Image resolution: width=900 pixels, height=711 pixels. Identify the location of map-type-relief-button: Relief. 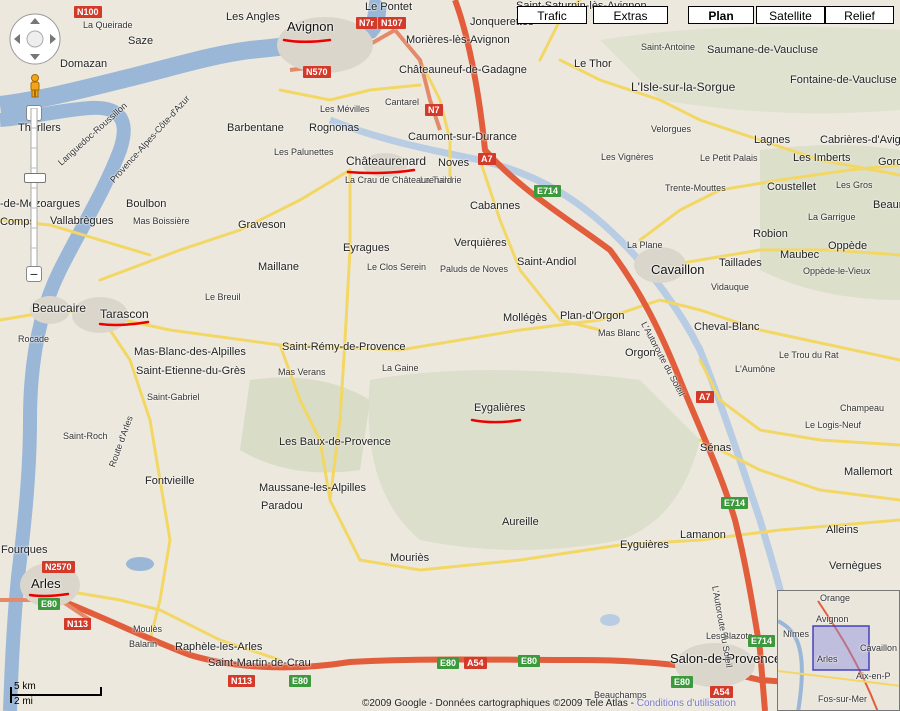
(859, 15).